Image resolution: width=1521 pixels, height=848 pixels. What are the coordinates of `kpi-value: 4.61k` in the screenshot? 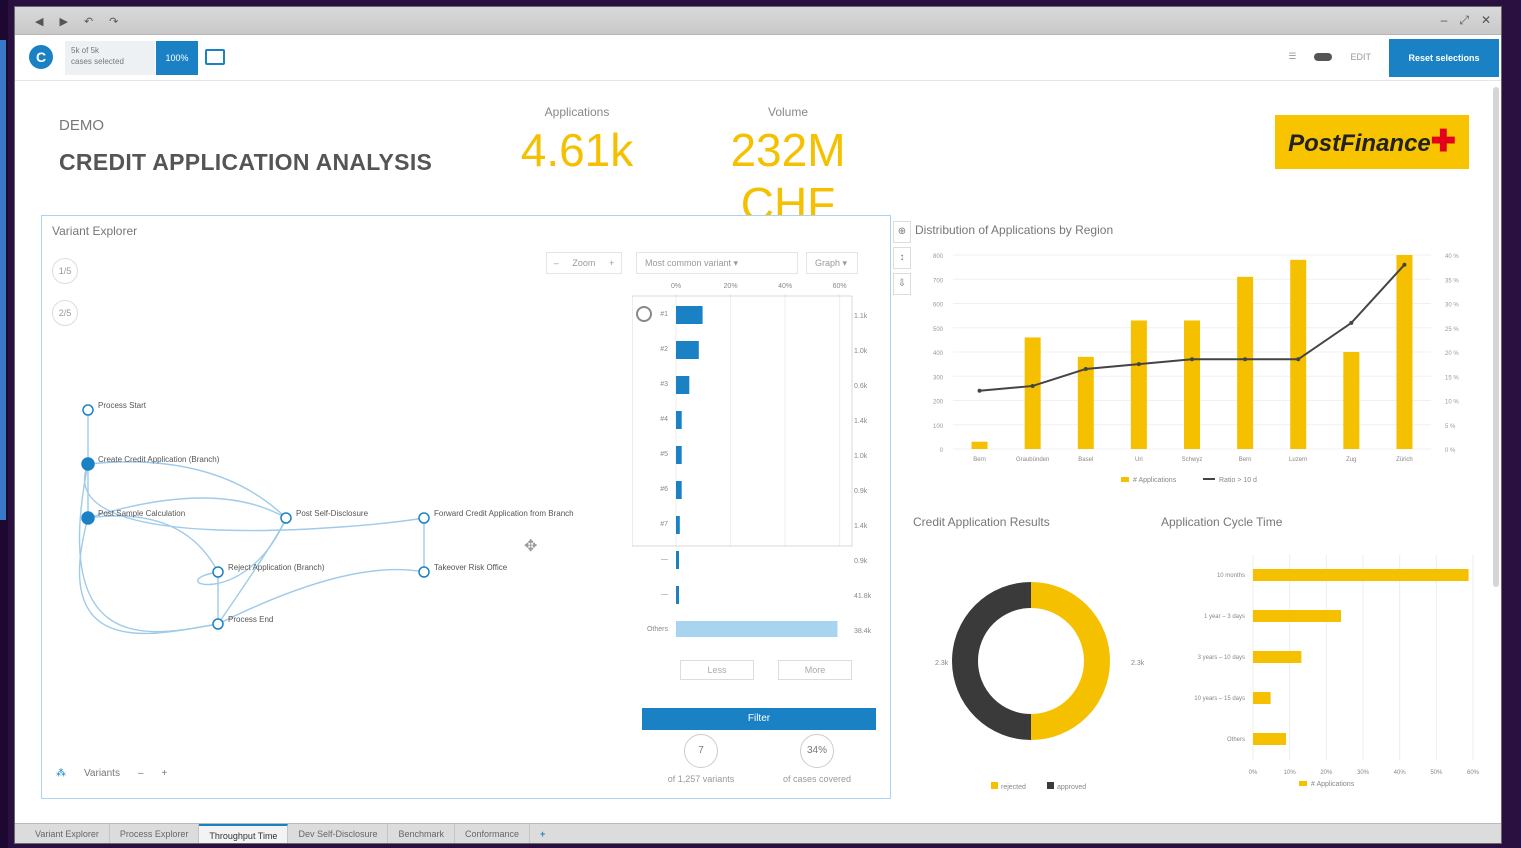 It's located at (577, 150).